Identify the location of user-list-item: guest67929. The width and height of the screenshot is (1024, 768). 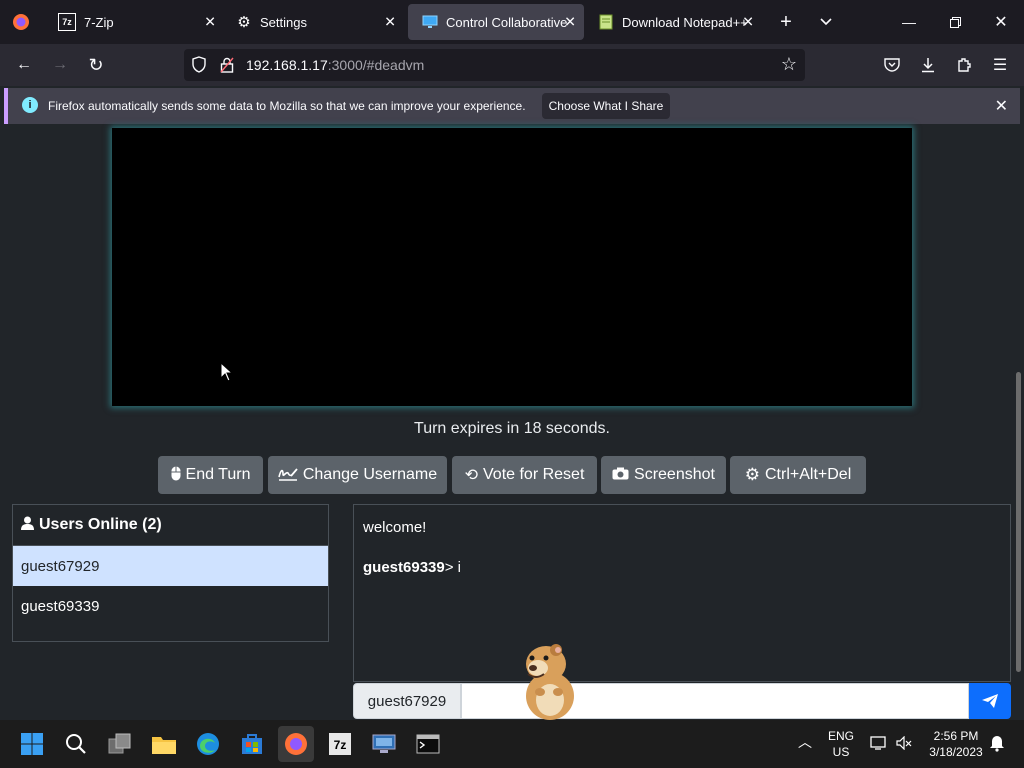
(170, 566).